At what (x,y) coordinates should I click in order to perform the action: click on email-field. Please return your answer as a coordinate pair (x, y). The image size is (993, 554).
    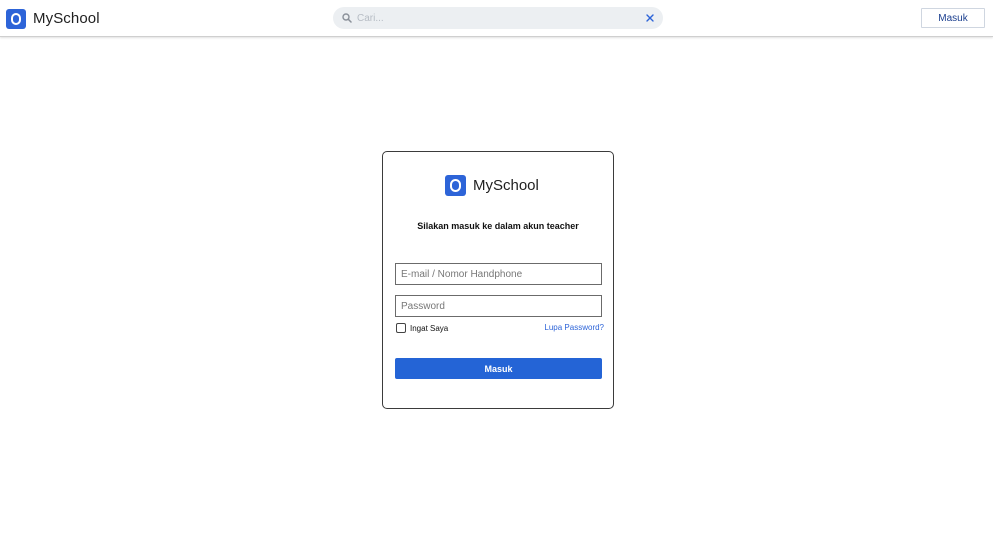
    Looking at the image, I should click on (498, 274).